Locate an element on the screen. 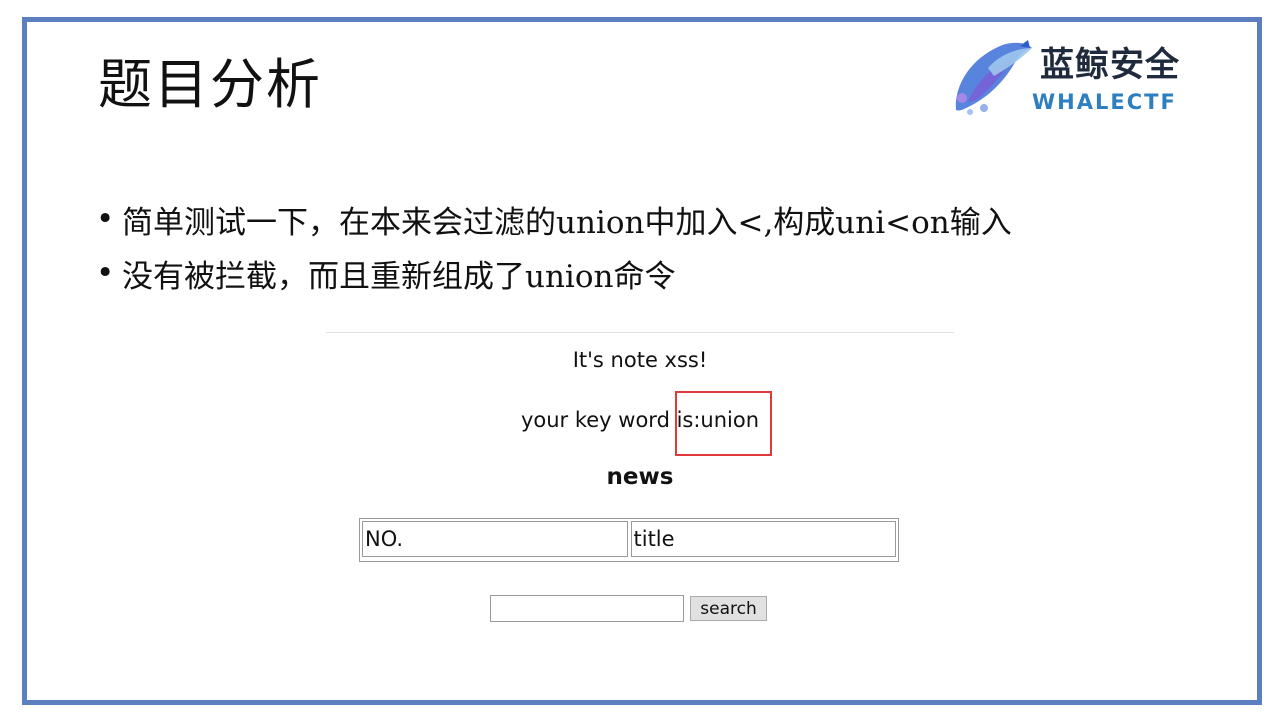  whalectf-logo: 蓝鲸安全 WHALECTF is located at coordinates (1090, 79).